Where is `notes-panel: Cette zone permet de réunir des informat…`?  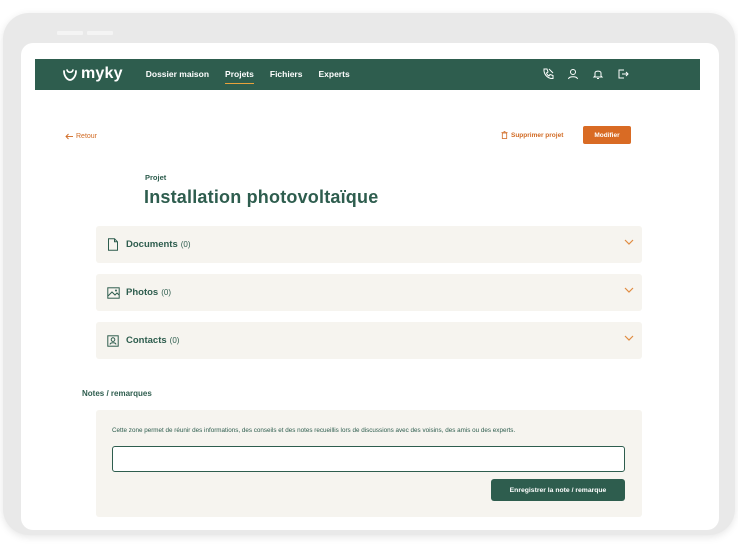
notes-panel: Cette zone permet de réunir des informat… is located at coordinates (369, 463).